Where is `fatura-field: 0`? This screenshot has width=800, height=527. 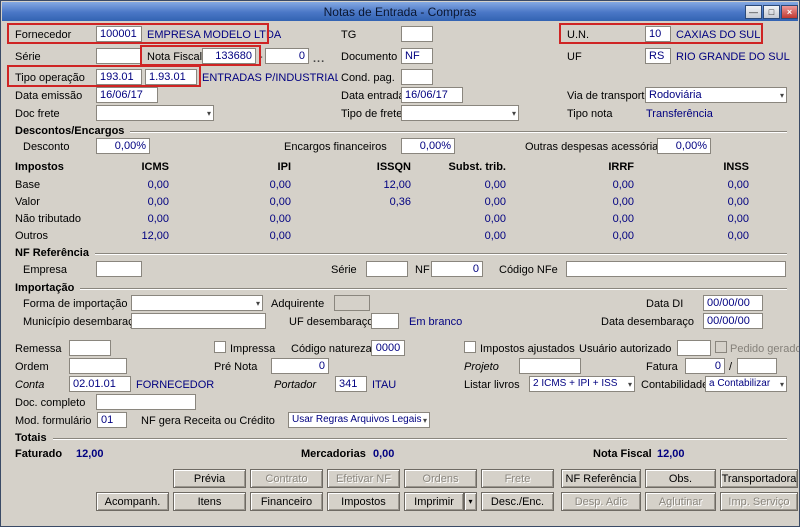
fatura-field: 0 is located at coordinates (705, 366).